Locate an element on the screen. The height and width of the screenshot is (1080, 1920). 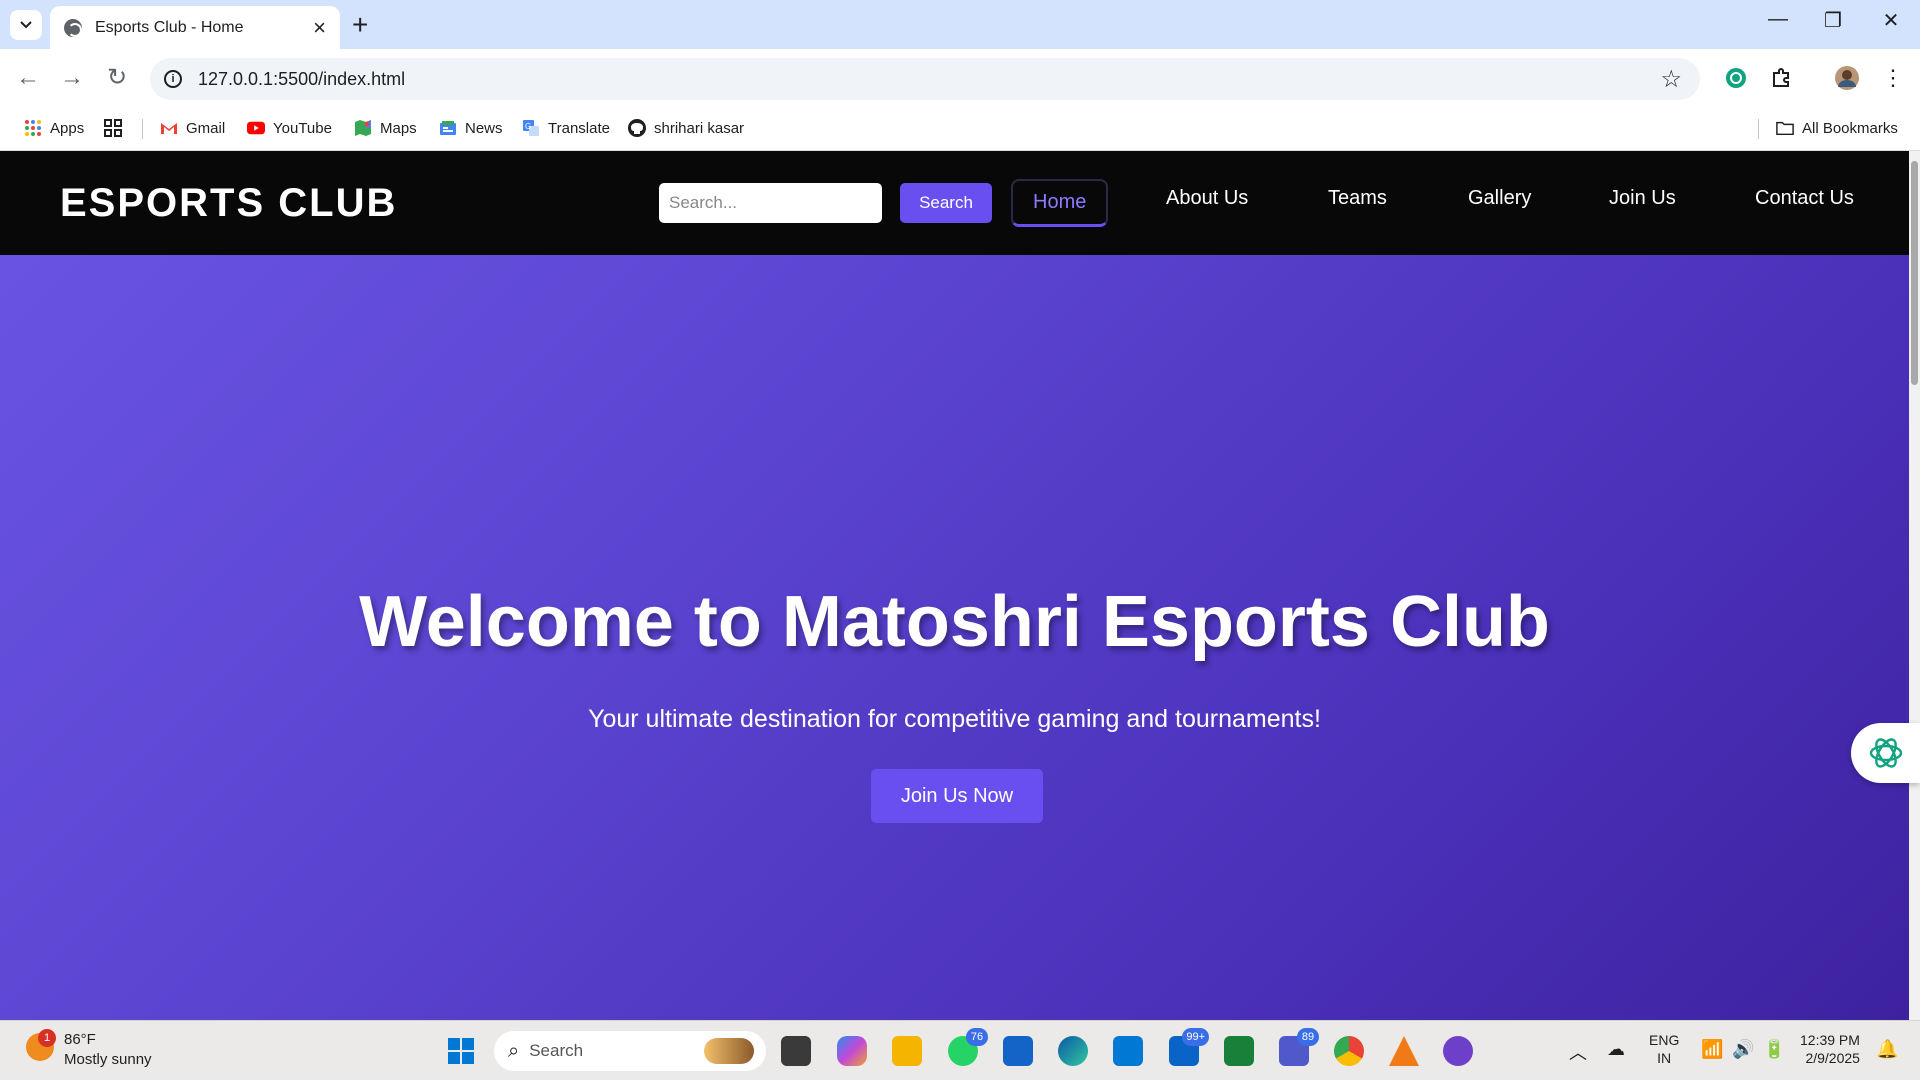
browser-tab: Esports Club - Home × is located at coordinates (195, 27).